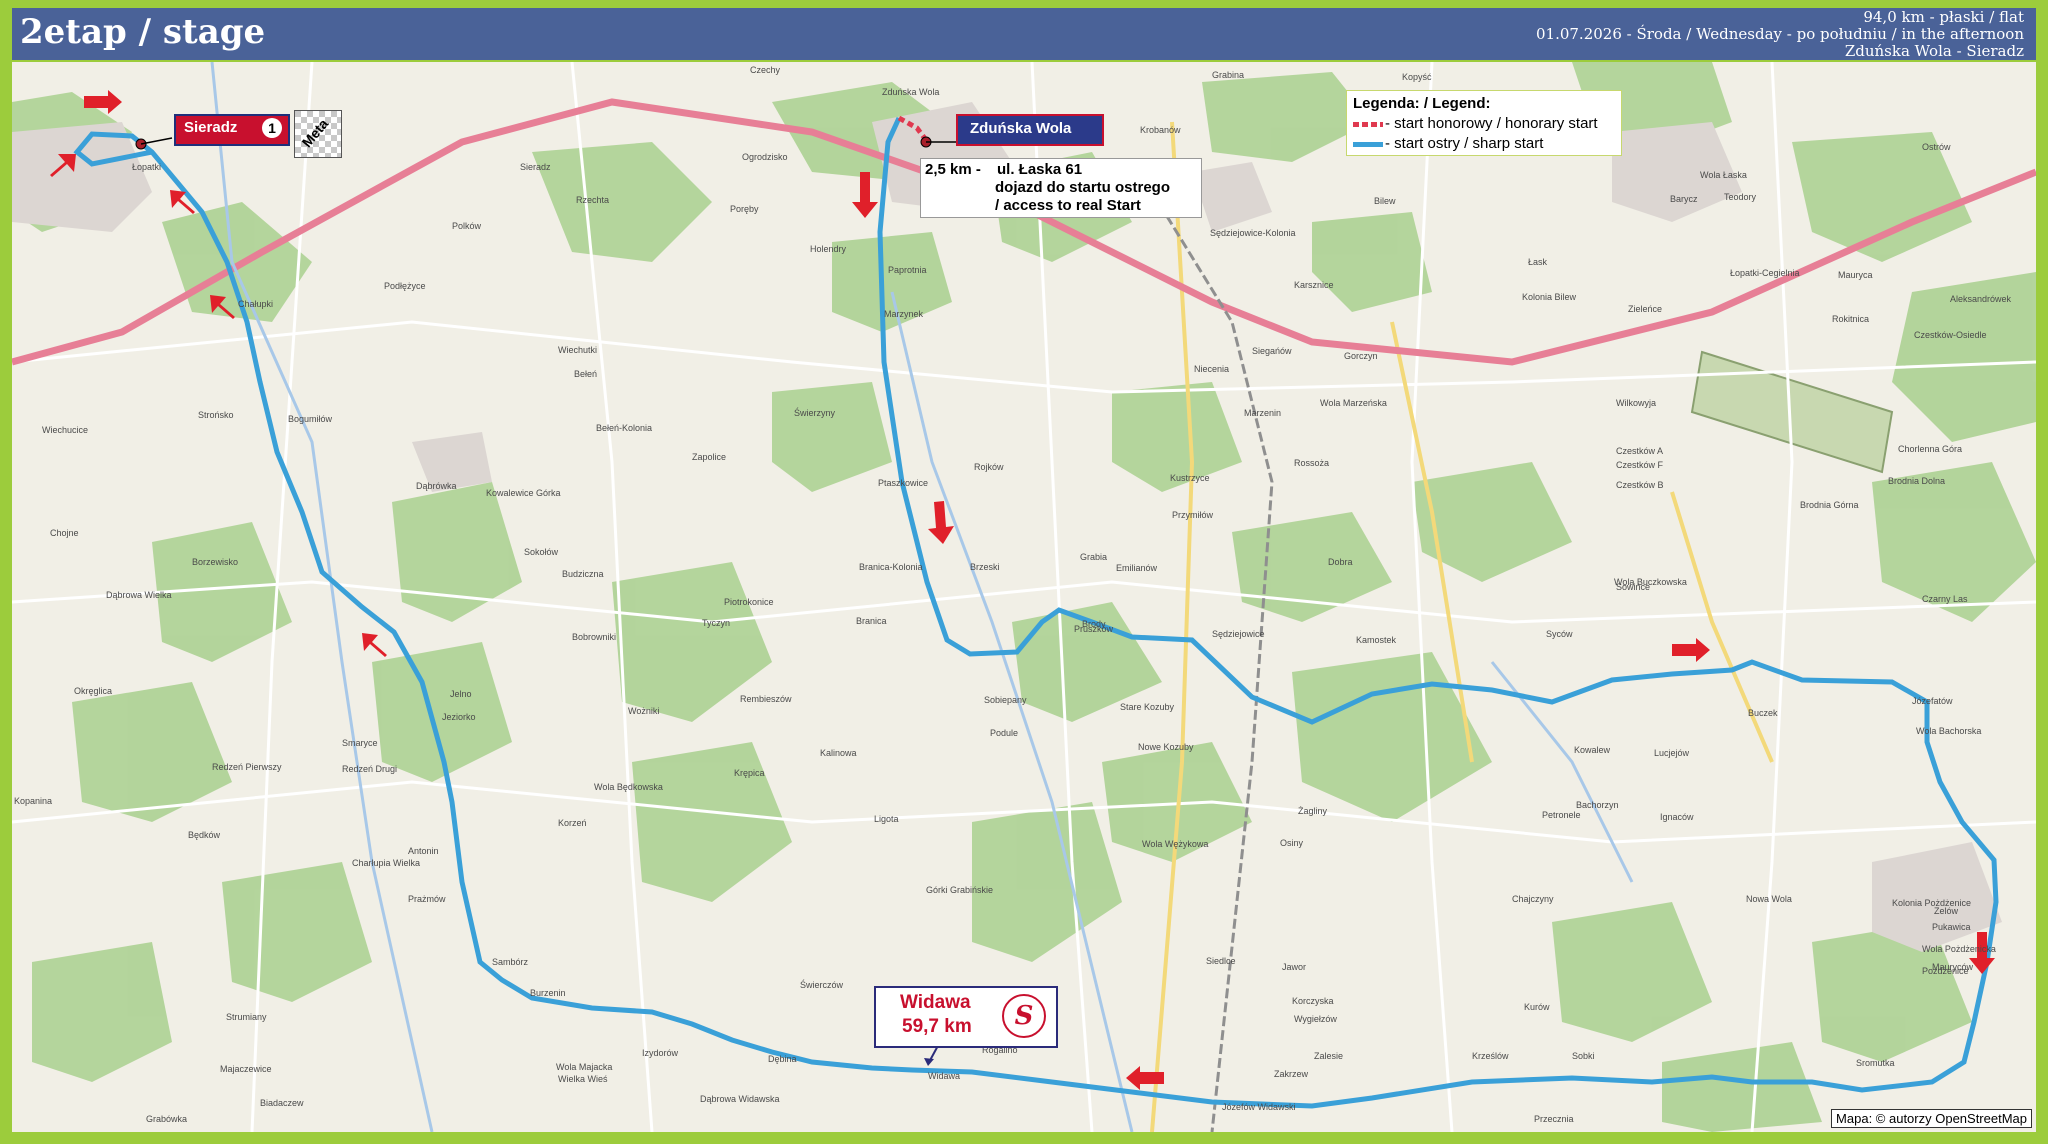  I want to click on place-label: Poręby, so click(744, 209).